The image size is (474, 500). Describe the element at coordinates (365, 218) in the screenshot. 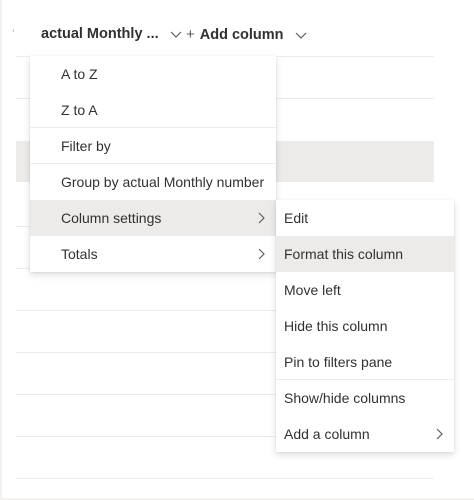

I see `submenu-item-edit: Edit` at that location.